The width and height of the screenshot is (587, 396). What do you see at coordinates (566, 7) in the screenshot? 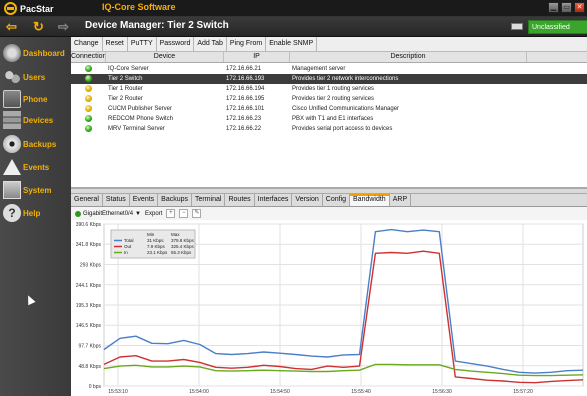
I see `maximize-button: ▭` at bounding box center [566, 7].